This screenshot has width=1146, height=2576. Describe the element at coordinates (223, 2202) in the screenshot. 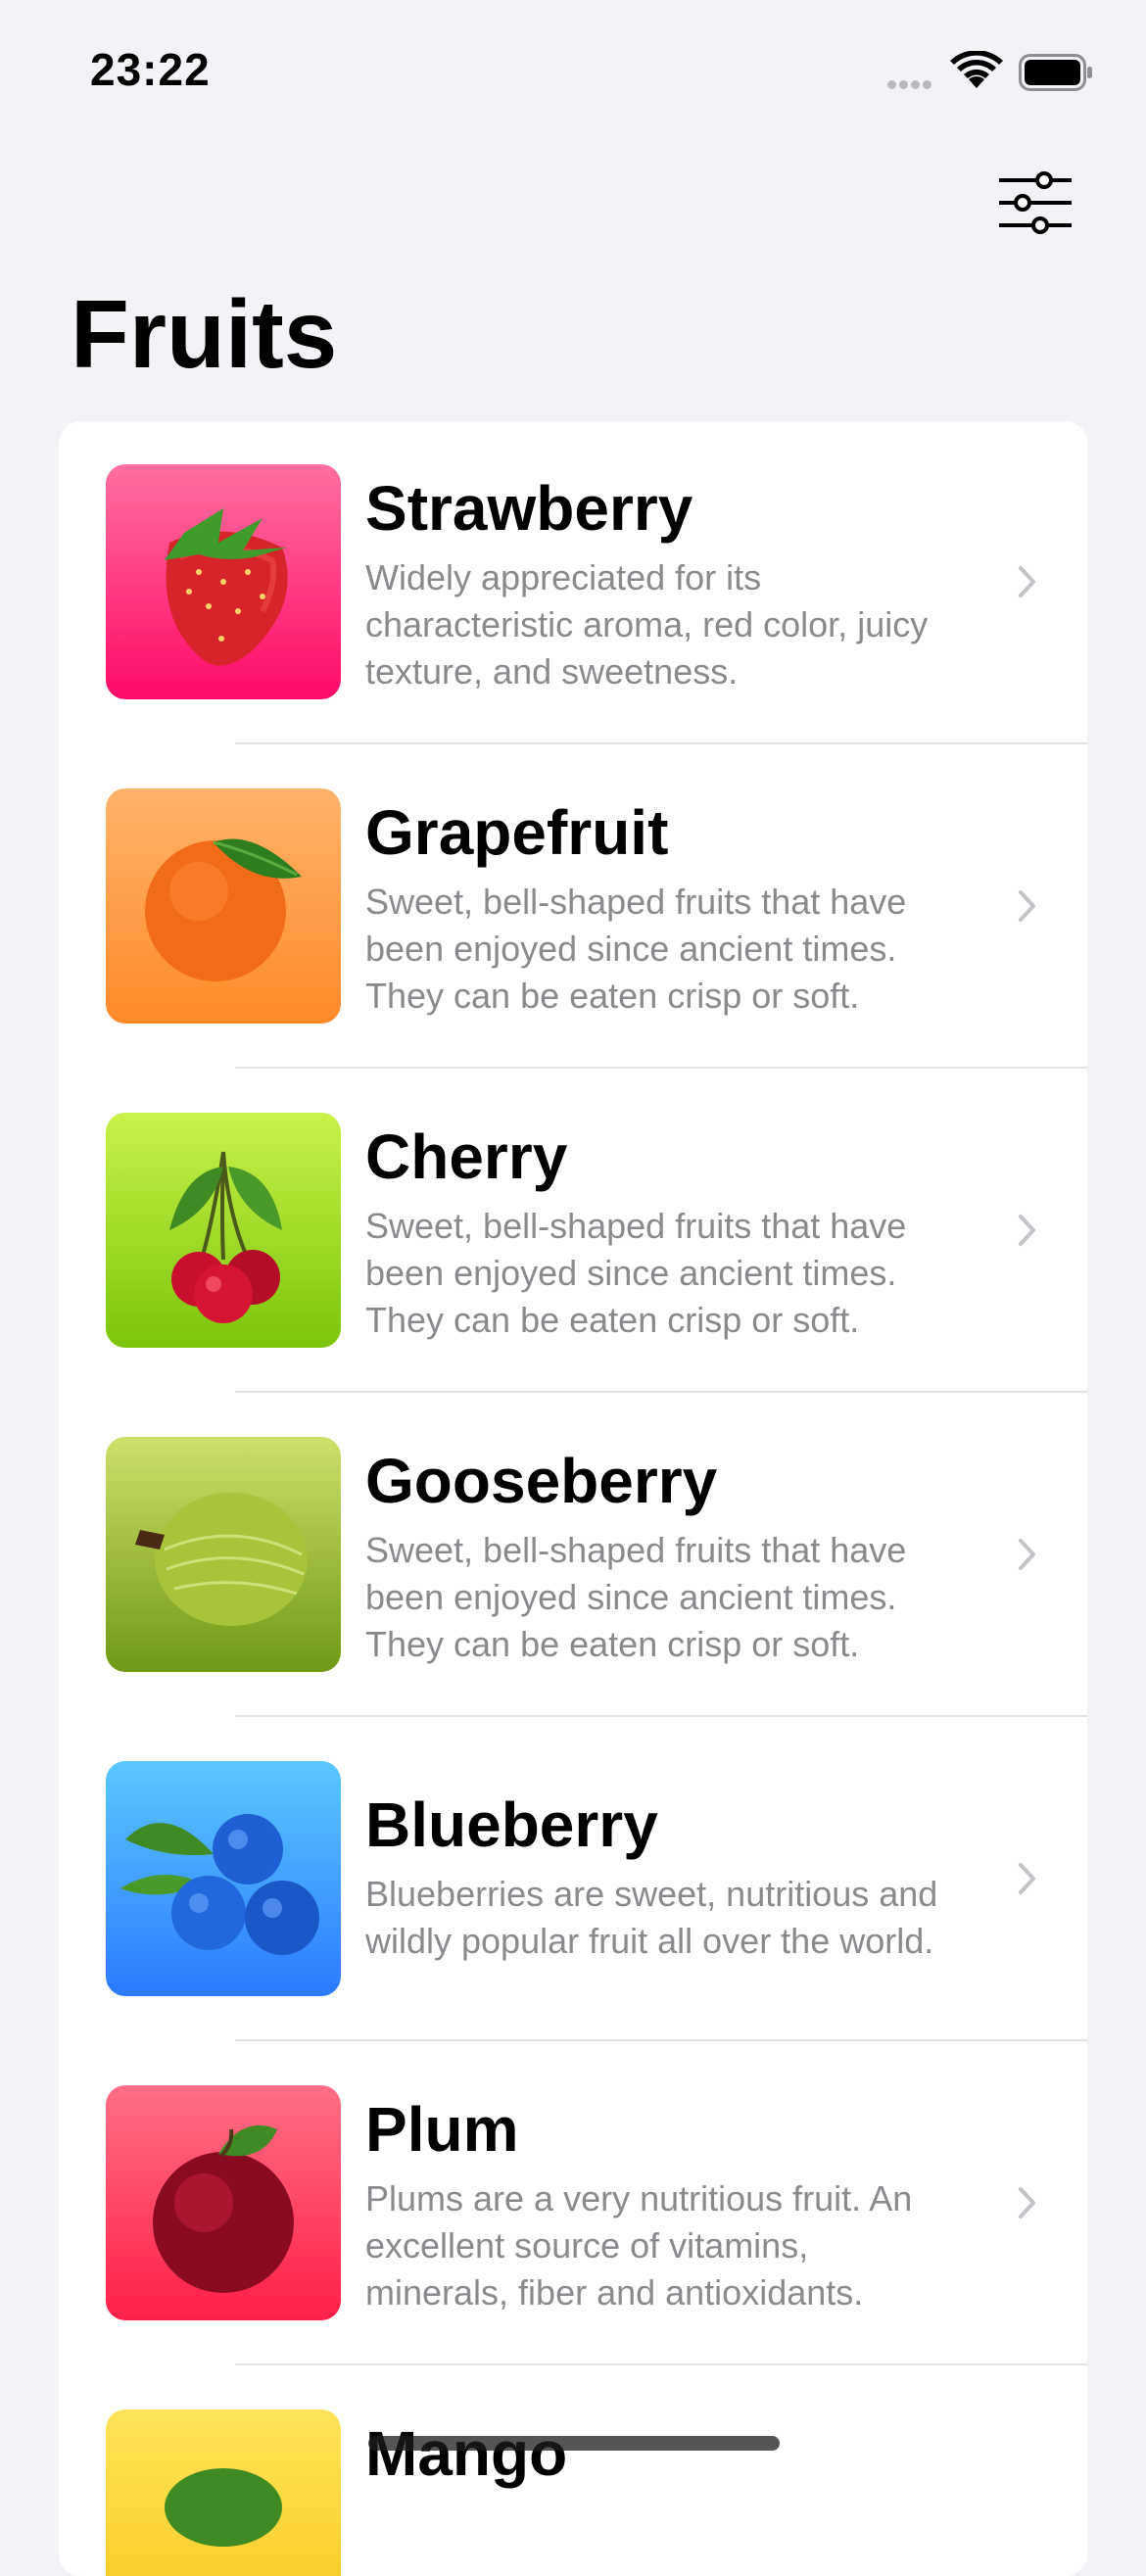

I see `plum-image` at that location.